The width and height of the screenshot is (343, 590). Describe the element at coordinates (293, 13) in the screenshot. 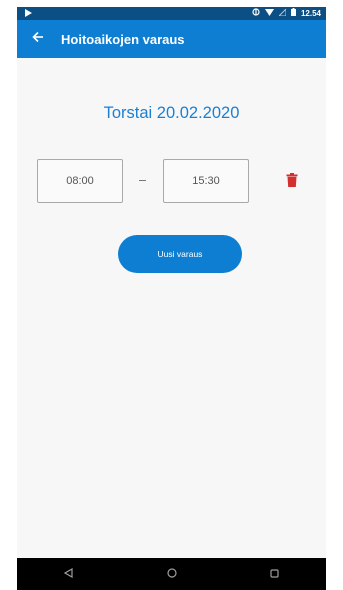

I see `battery-icon` at that location.